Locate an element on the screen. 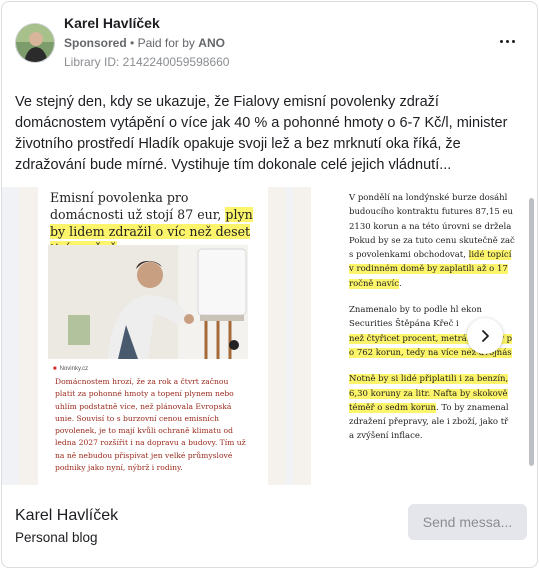  library-id: Library ID: 2142240059598660 is located at coordinates (147, 62).